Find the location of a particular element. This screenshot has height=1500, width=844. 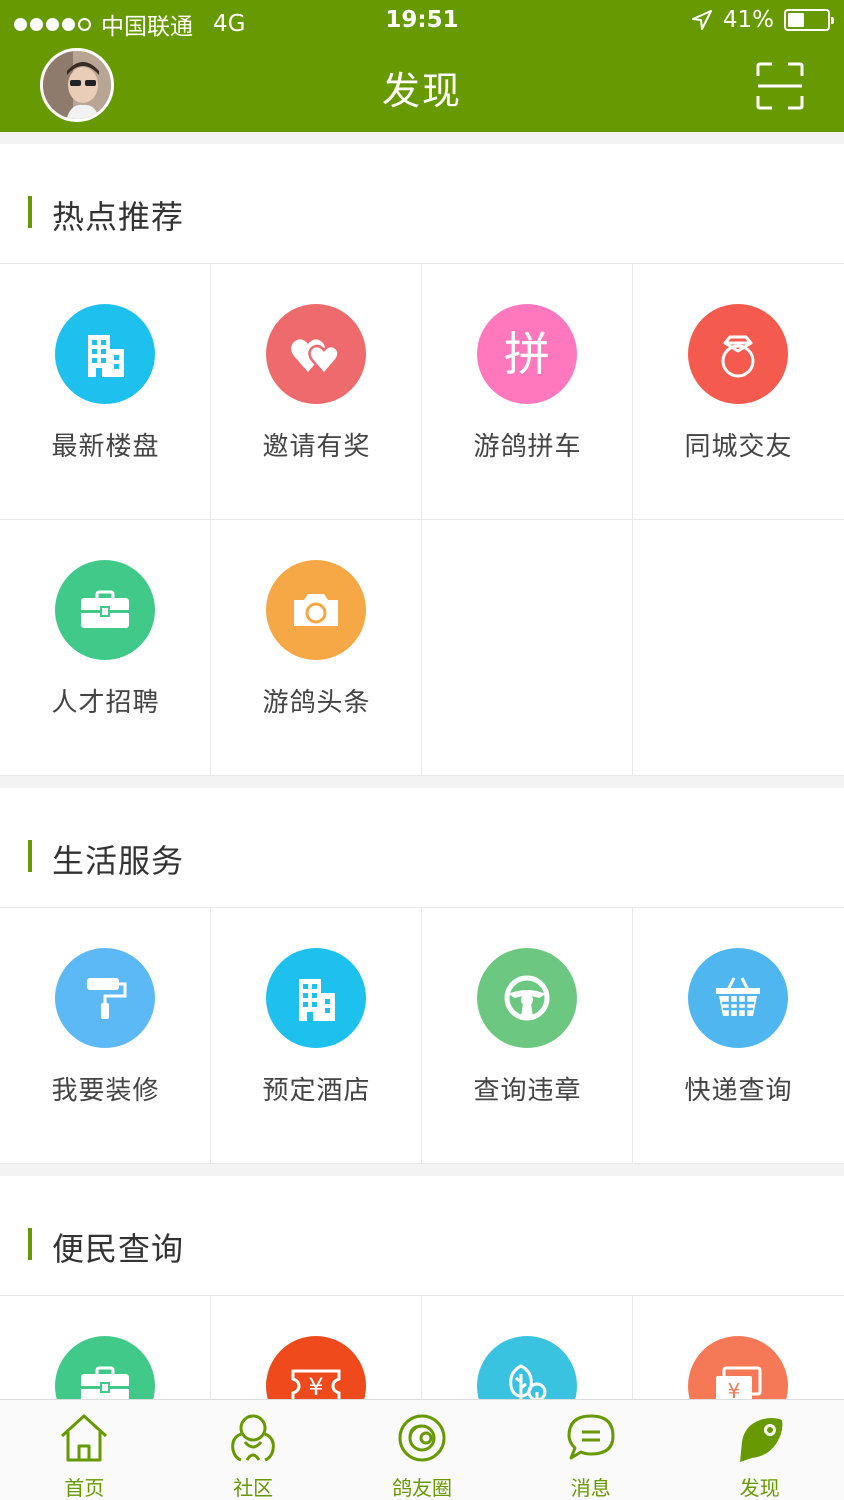

tab-pigeon-circle: 鸽友圈 is located at coordinates (422, 1450).